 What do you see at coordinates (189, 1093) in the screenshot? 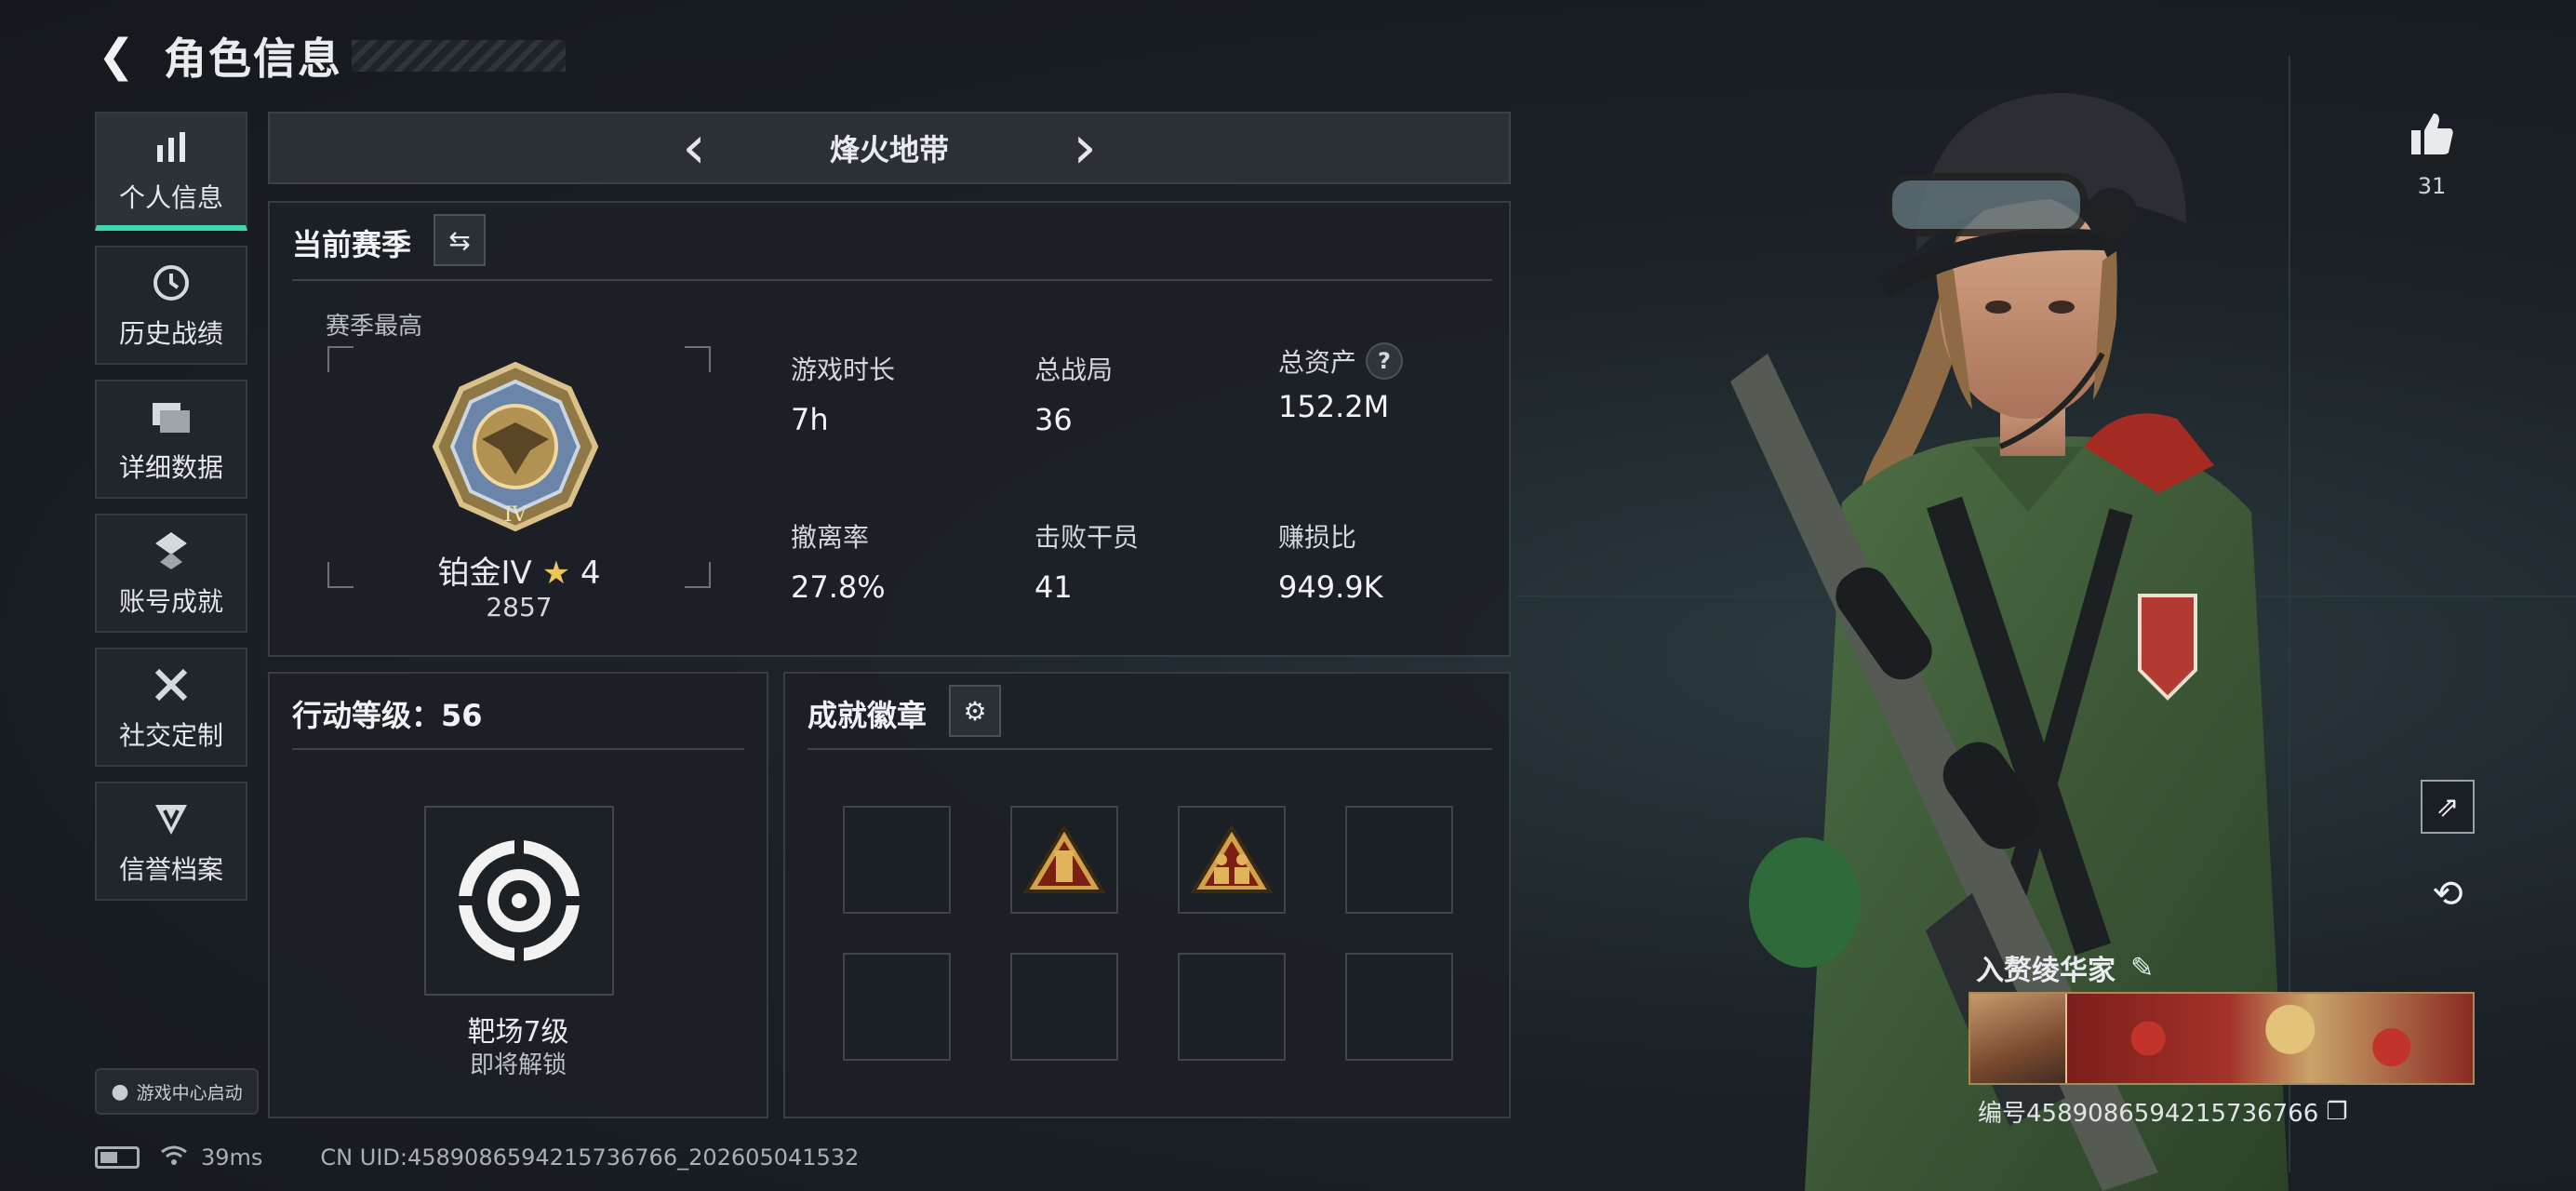
I see `game-center-label: 游戏中心启动` at bounding box center [189, 1093].